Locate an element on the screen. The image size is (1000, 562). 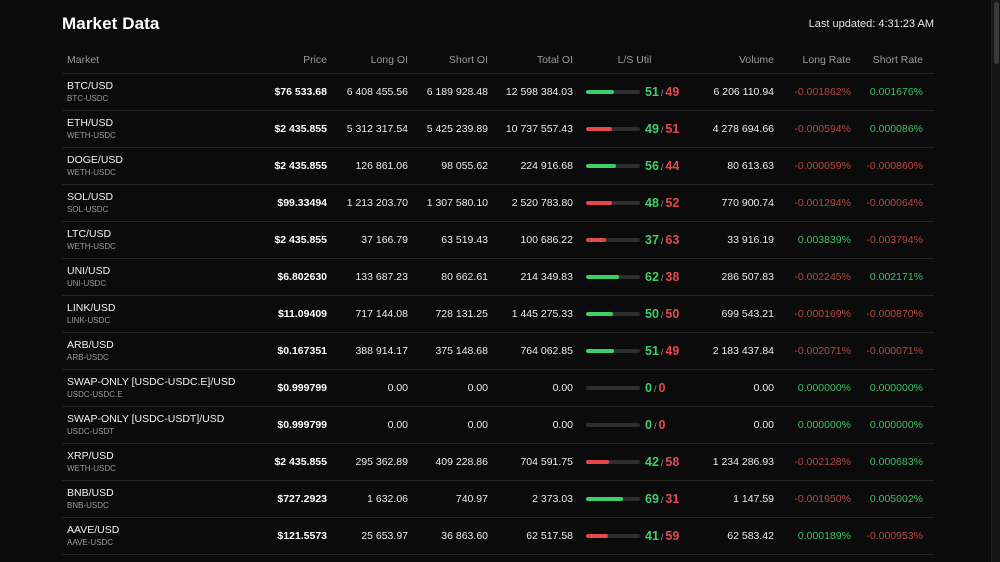
market-cell: XRP/USD WETH-USDC is located at coordinates (154, 462).